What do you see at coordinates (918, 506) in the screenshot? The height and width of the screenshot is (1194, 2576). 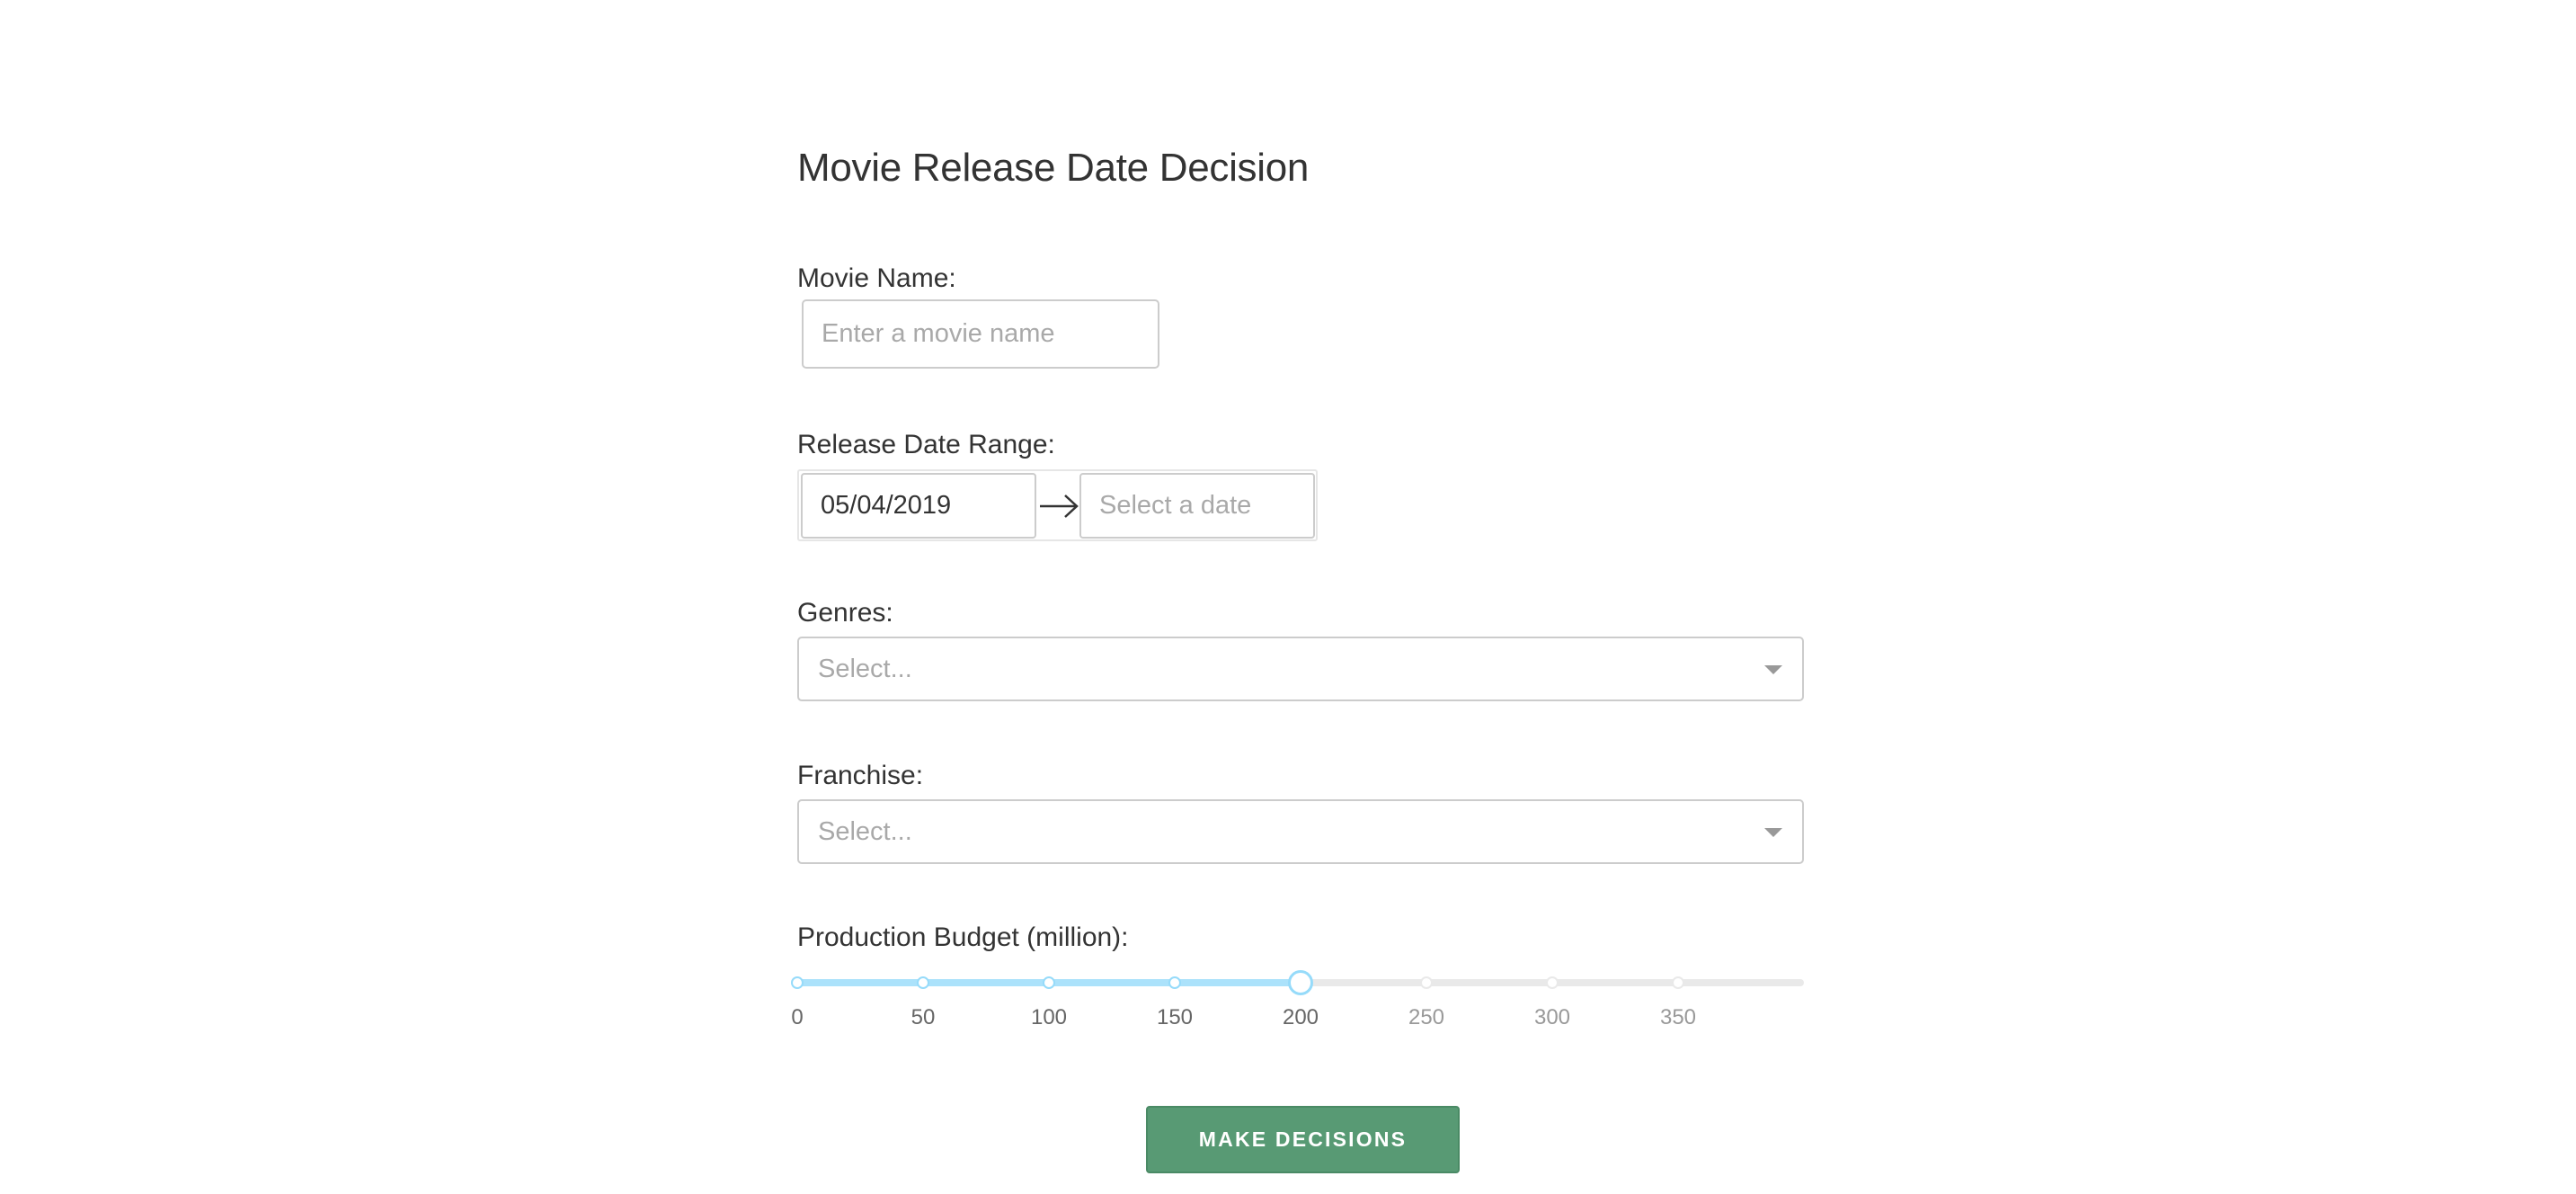 I see `release-date-start-input: 05/04/2019` at bounding box center [918, 506].